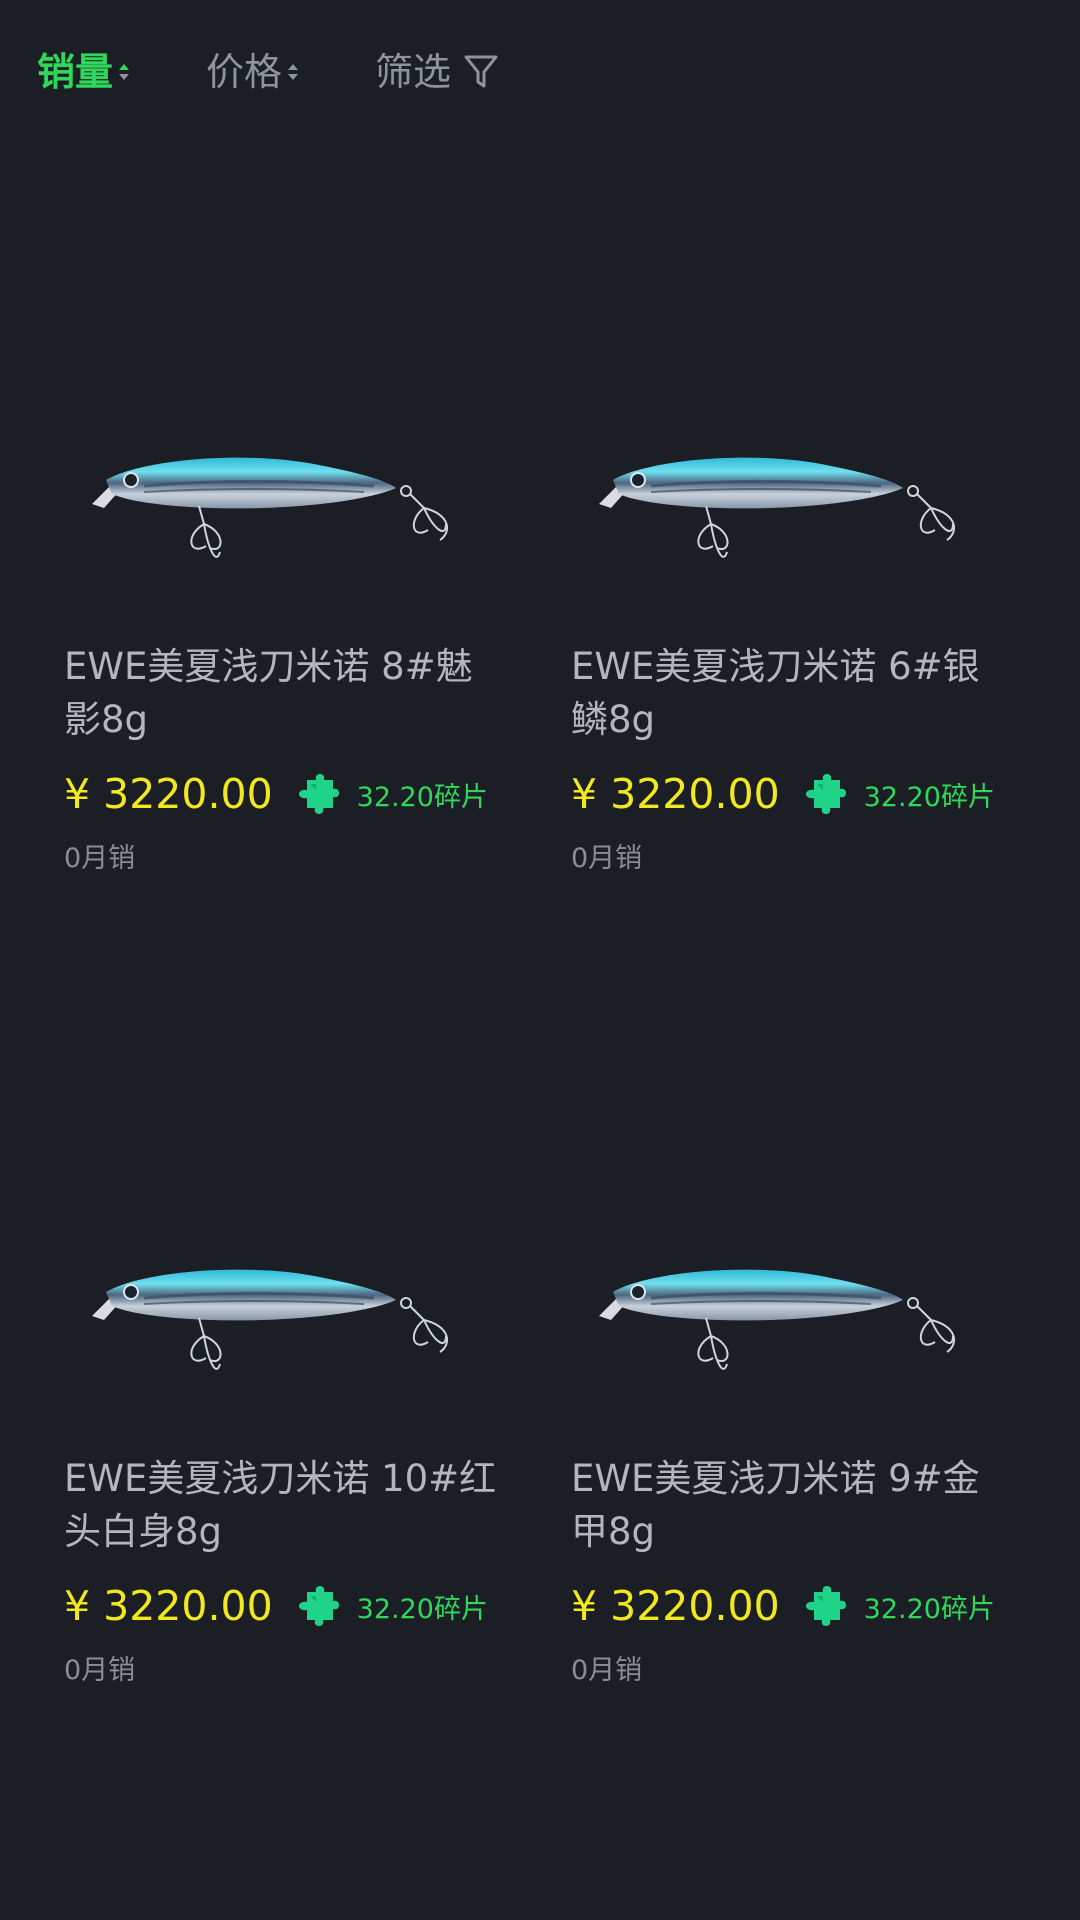  I want to click on product-card: EWE美夏浅刀米诺 6#银鳞8g, so click(786, 500).